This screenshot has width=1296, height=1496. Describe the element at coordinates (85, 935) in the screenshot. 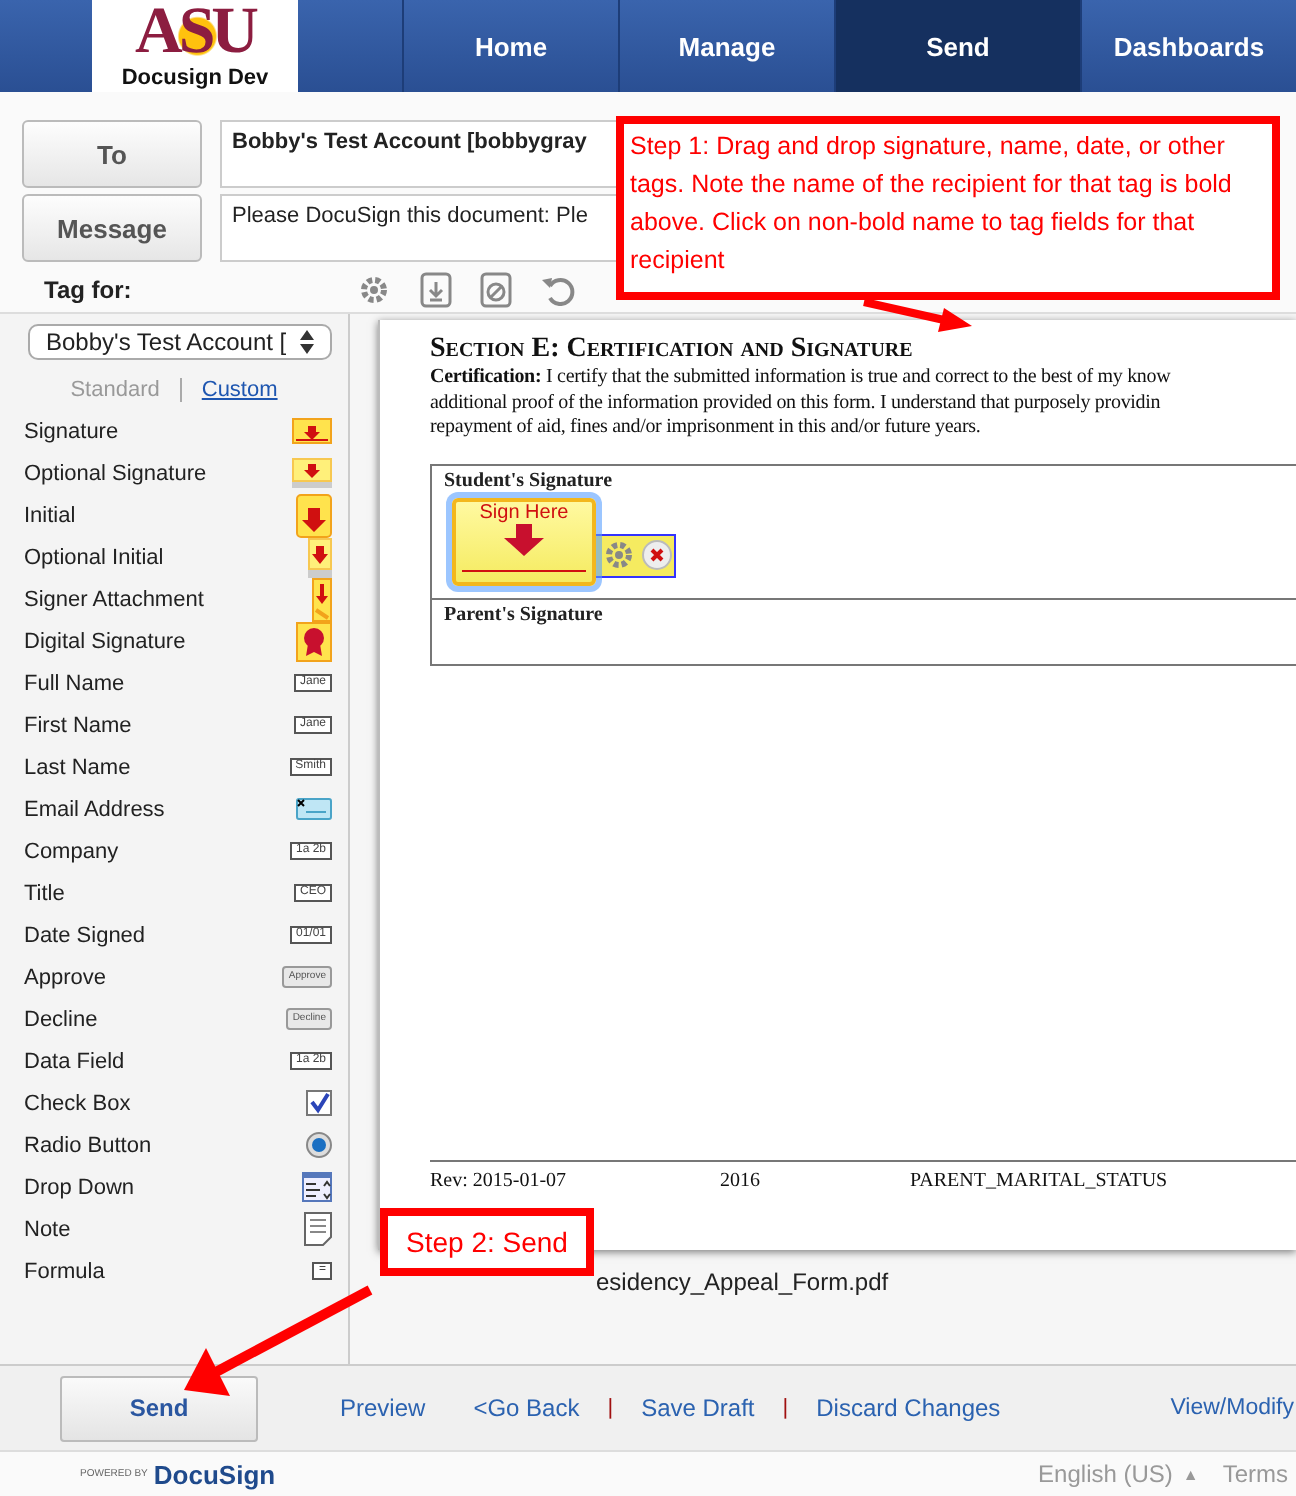

I see `tag-item: Date Signed` at that location.